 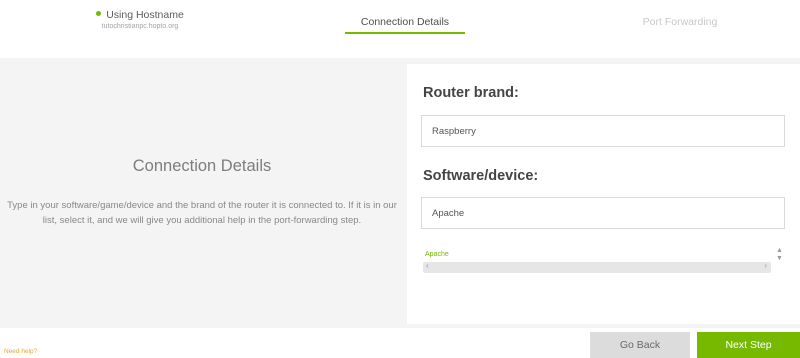 What do you see at coordinates (680, 22) in the screenshot?
I see `step-title: Port Forwarding` at bounding box center [680, 22].